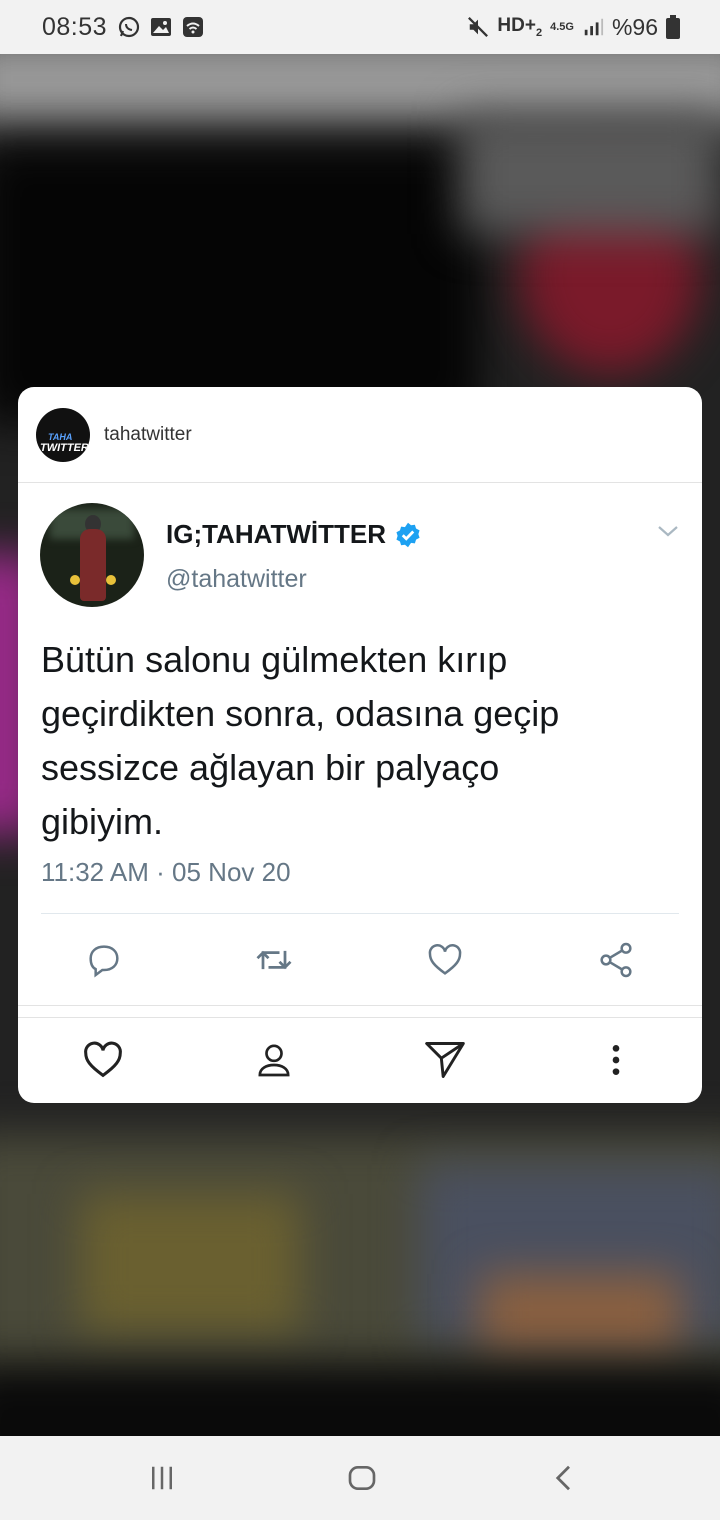 The image size is (720, 1520). I want to click on card-action-bar, so click(360, 1062).